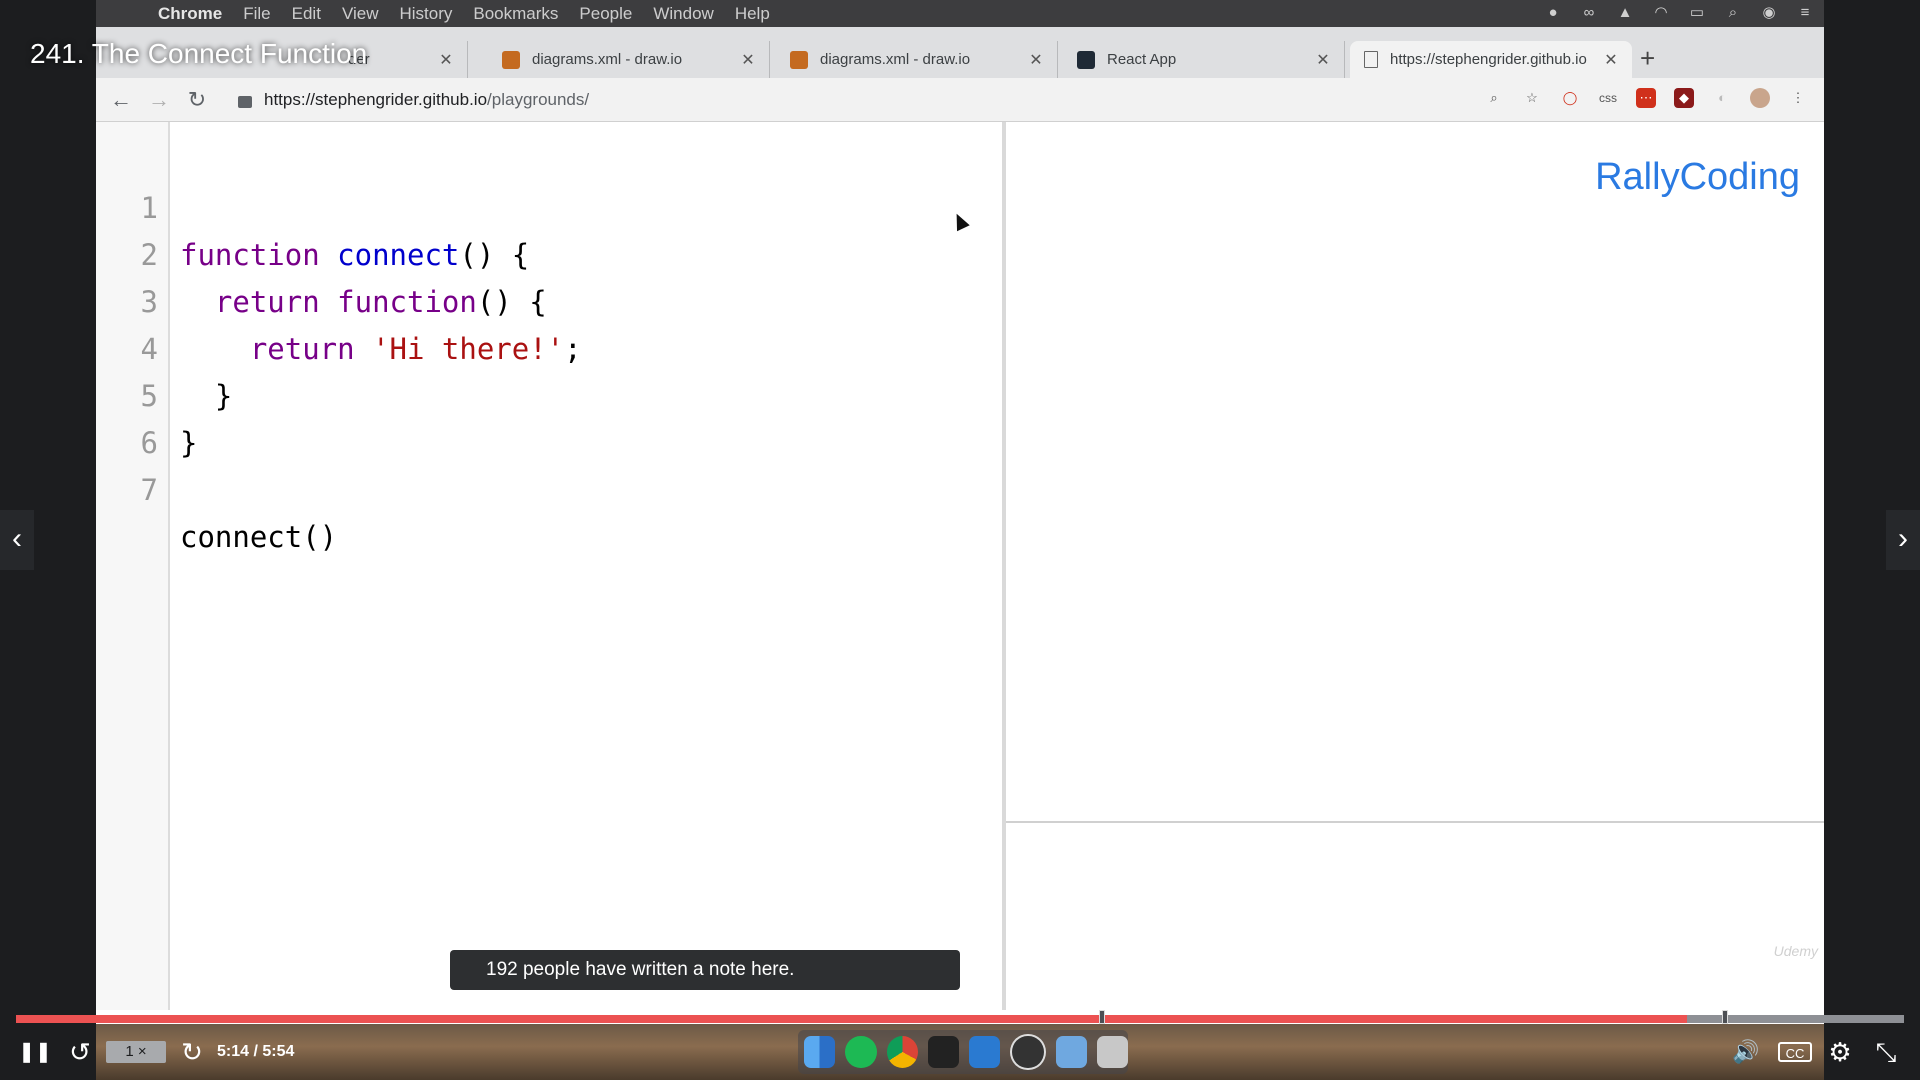  What do you see at coordinates (1204, 59) in the screenshot?
I see `browser-tab: React App ✕` at bounding box center [1204, 59].